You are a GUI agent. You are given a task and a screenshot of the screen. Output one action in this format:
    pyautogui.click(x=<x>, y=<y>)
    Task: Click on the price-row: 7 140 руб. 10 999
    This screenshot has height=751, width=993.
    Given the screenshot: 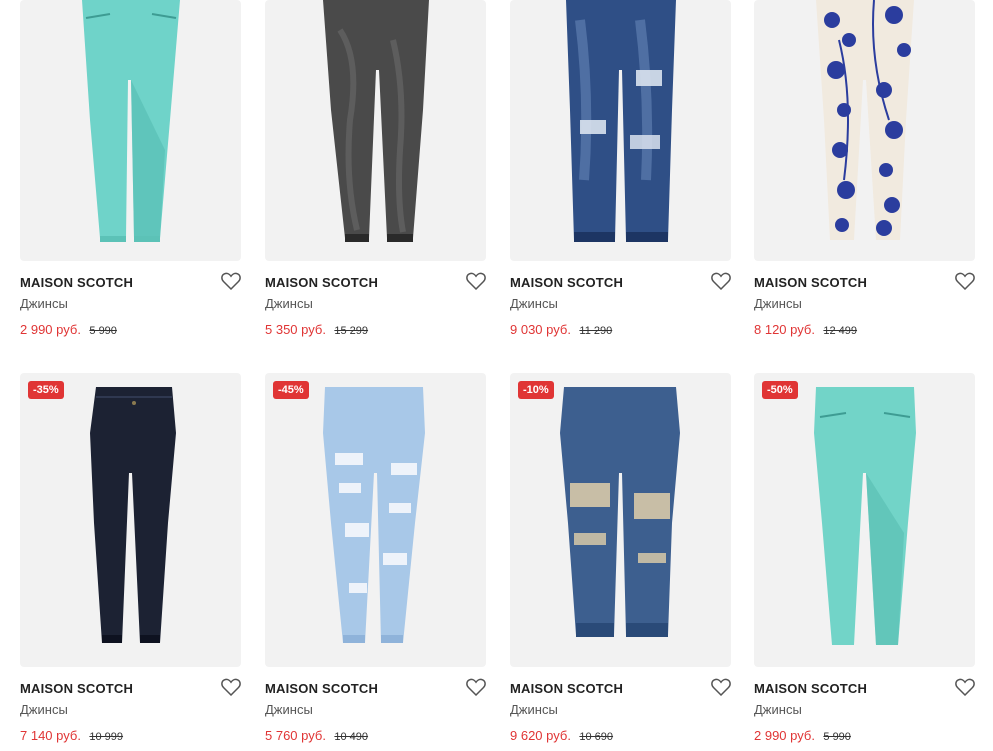 What is the action you would take?
    pyautogui.click(x=71, y=736)
    